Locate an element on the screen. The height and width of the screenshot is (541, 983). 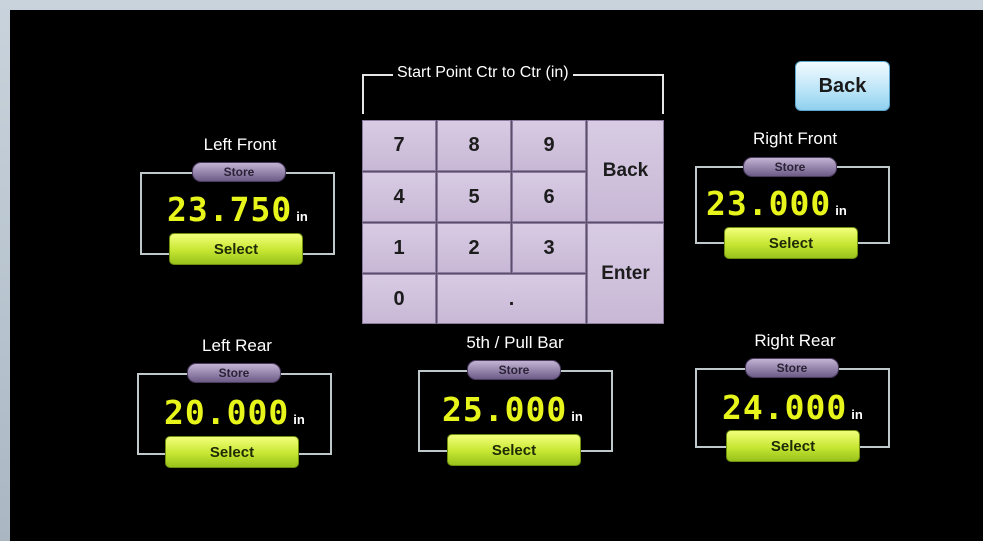
panel-right-front: Right Front Store 23.000 in Select is located at coordinates (795, 196).